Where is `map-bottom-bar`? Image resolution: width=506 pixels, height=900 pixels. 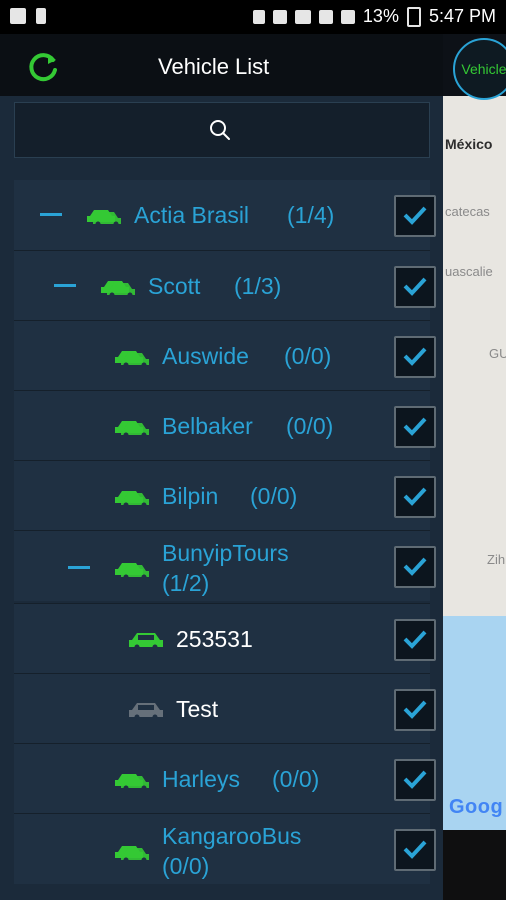
map-bottom-bar is located at coordinates (474, 865).